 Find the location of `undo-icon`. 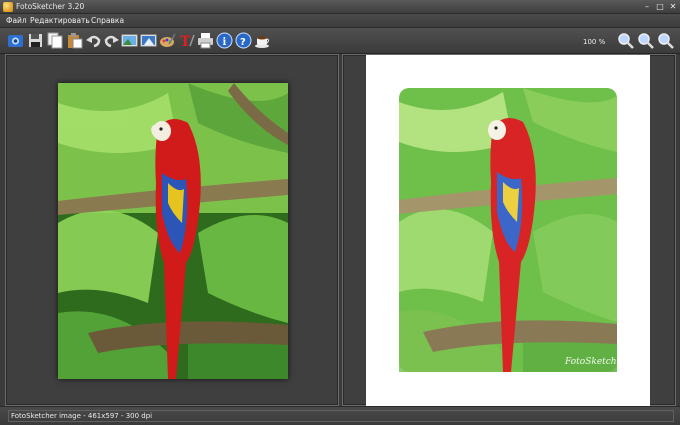

undo-icon is located at coordinates (93, 40).